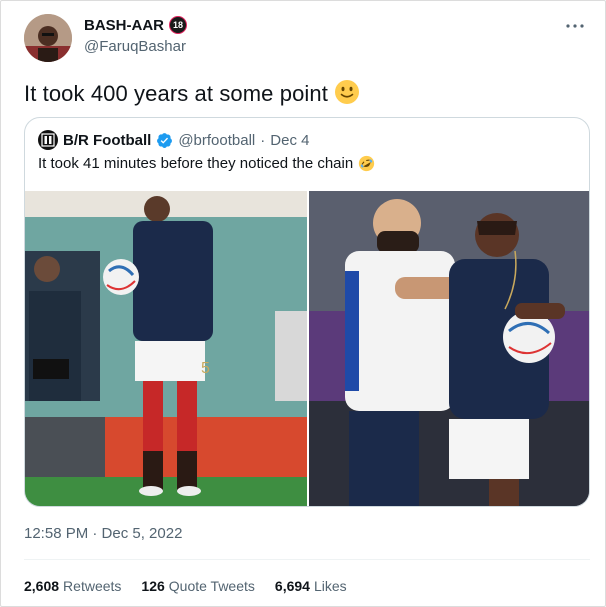 The image size is (606, 607). I want to click on likes-count: 6,694, so click(292, 586).